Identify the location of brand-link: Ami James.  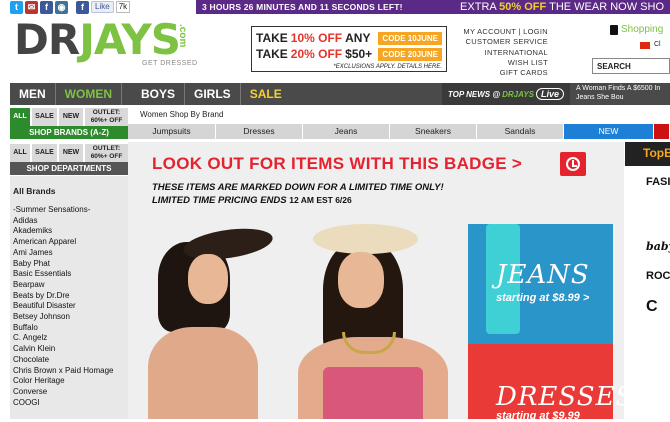
(69, 253).